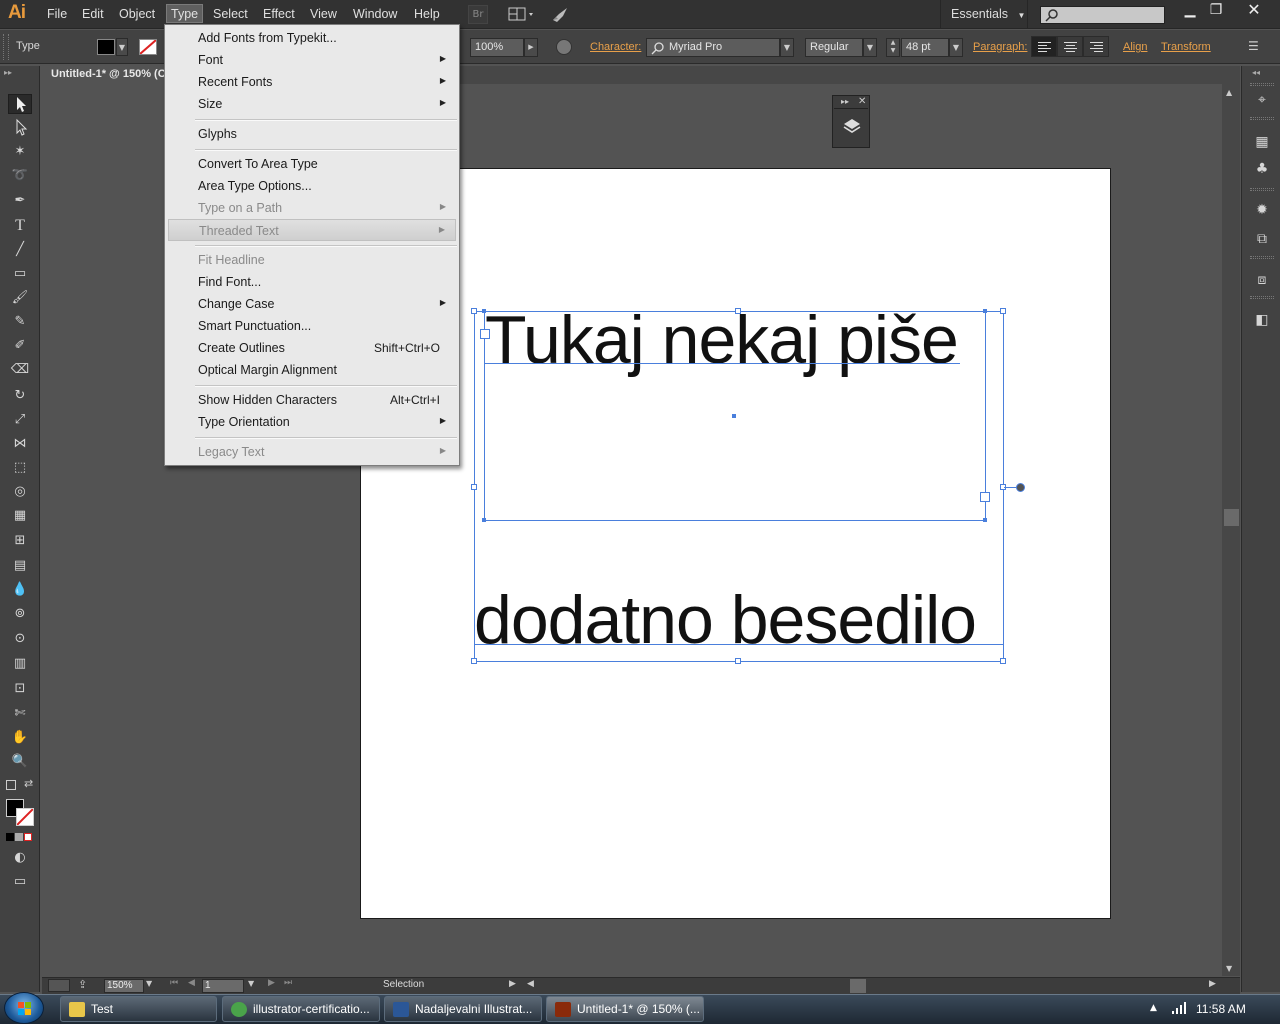  I want to click on pathfinder-icon: ⧈, so click(1262, 280).